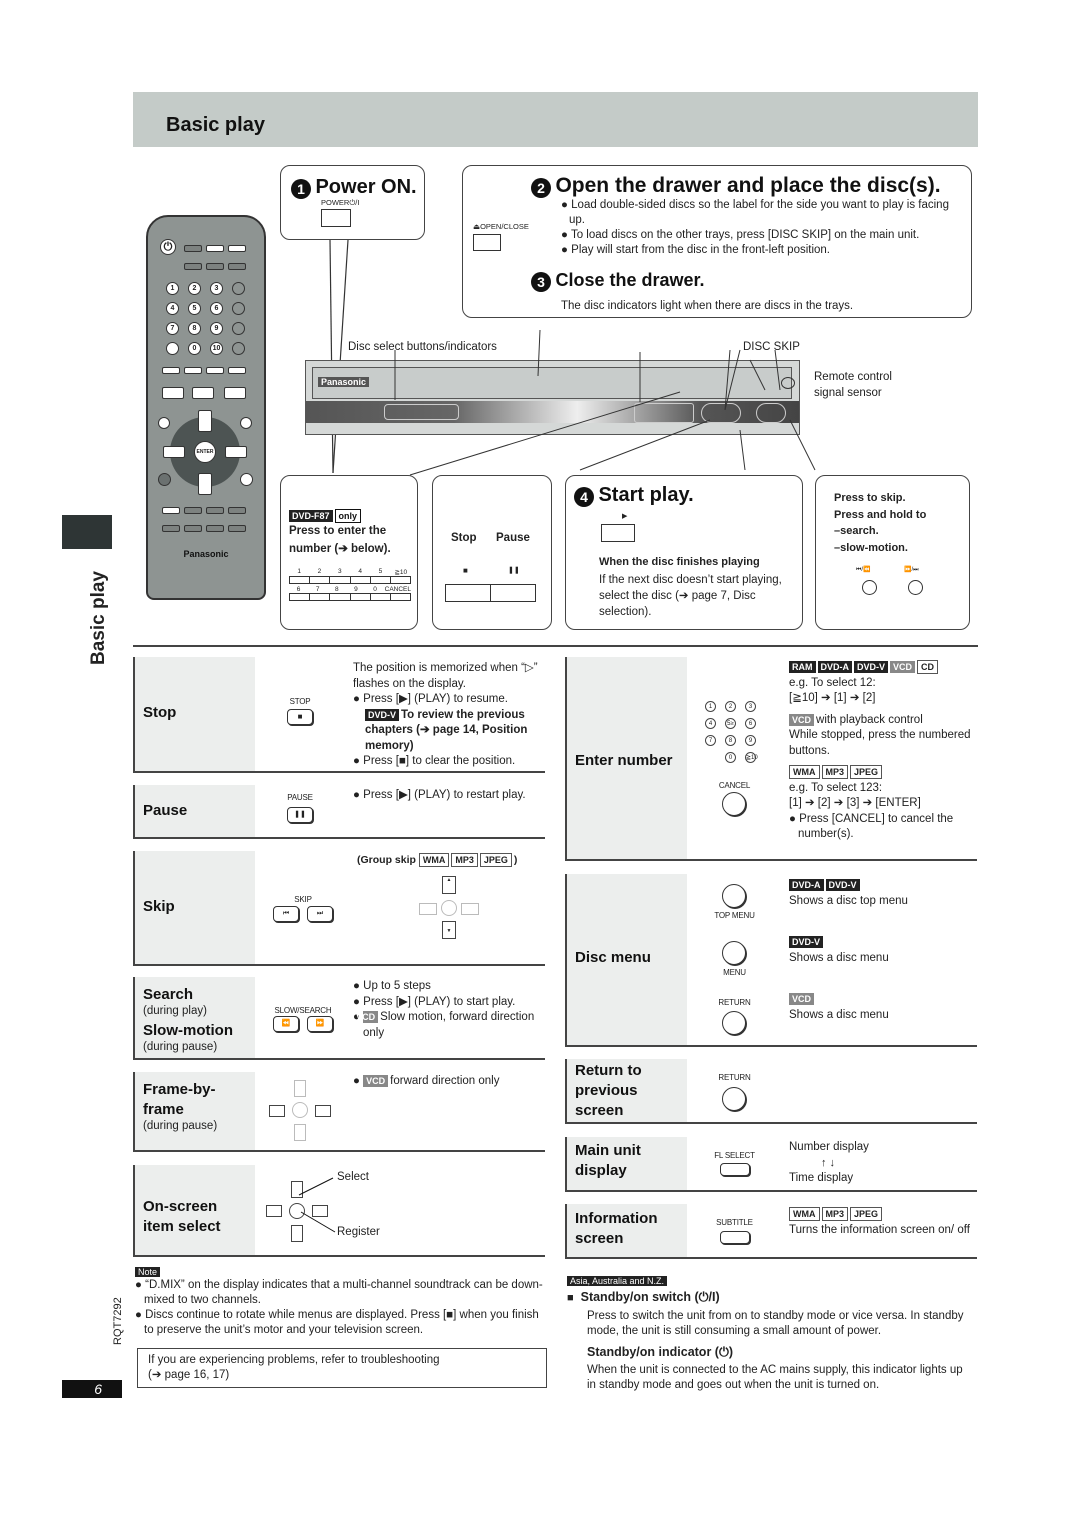  What do you see at coordinates (286, 914) in the screenshot?
I see `skip-back-button: ⏮` at bounding box center [286, 914].